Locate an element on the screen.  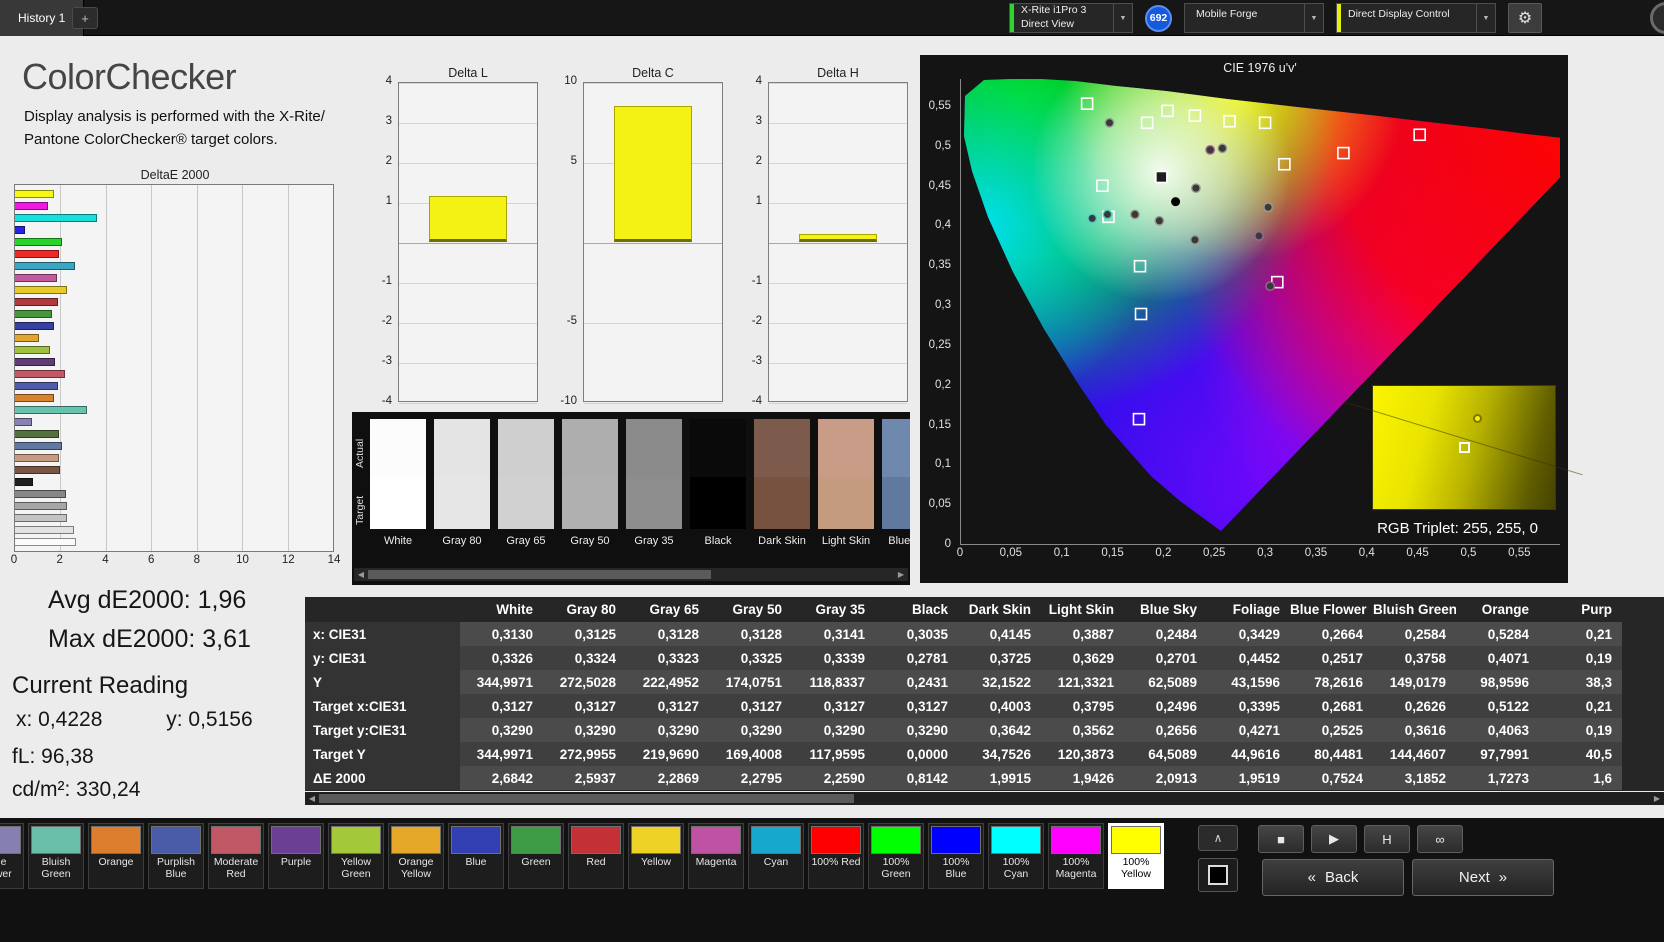
patch-button-bluish-green: Bluish Green is located at coordinates (56, 856).